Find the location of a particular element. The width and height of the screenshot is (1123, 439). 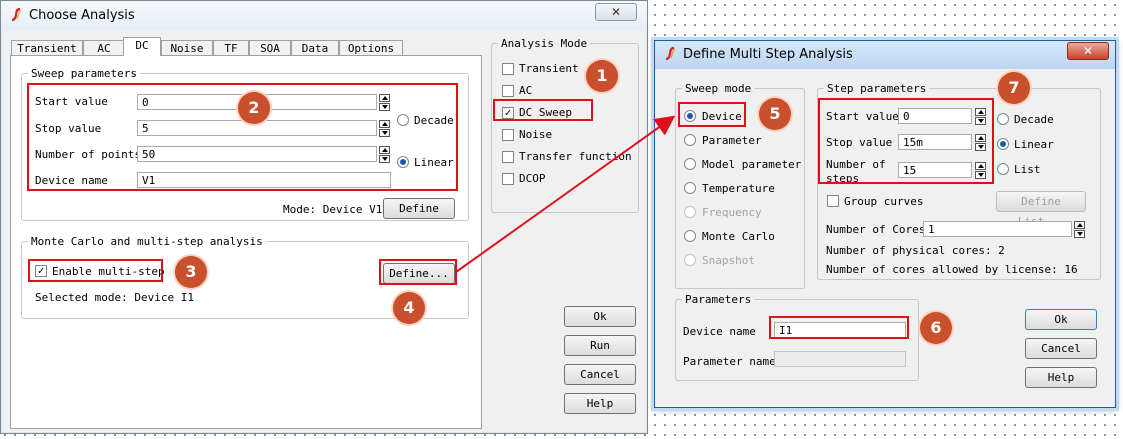

annotation-badge-4: 4 is located at coordinates (409, 308).